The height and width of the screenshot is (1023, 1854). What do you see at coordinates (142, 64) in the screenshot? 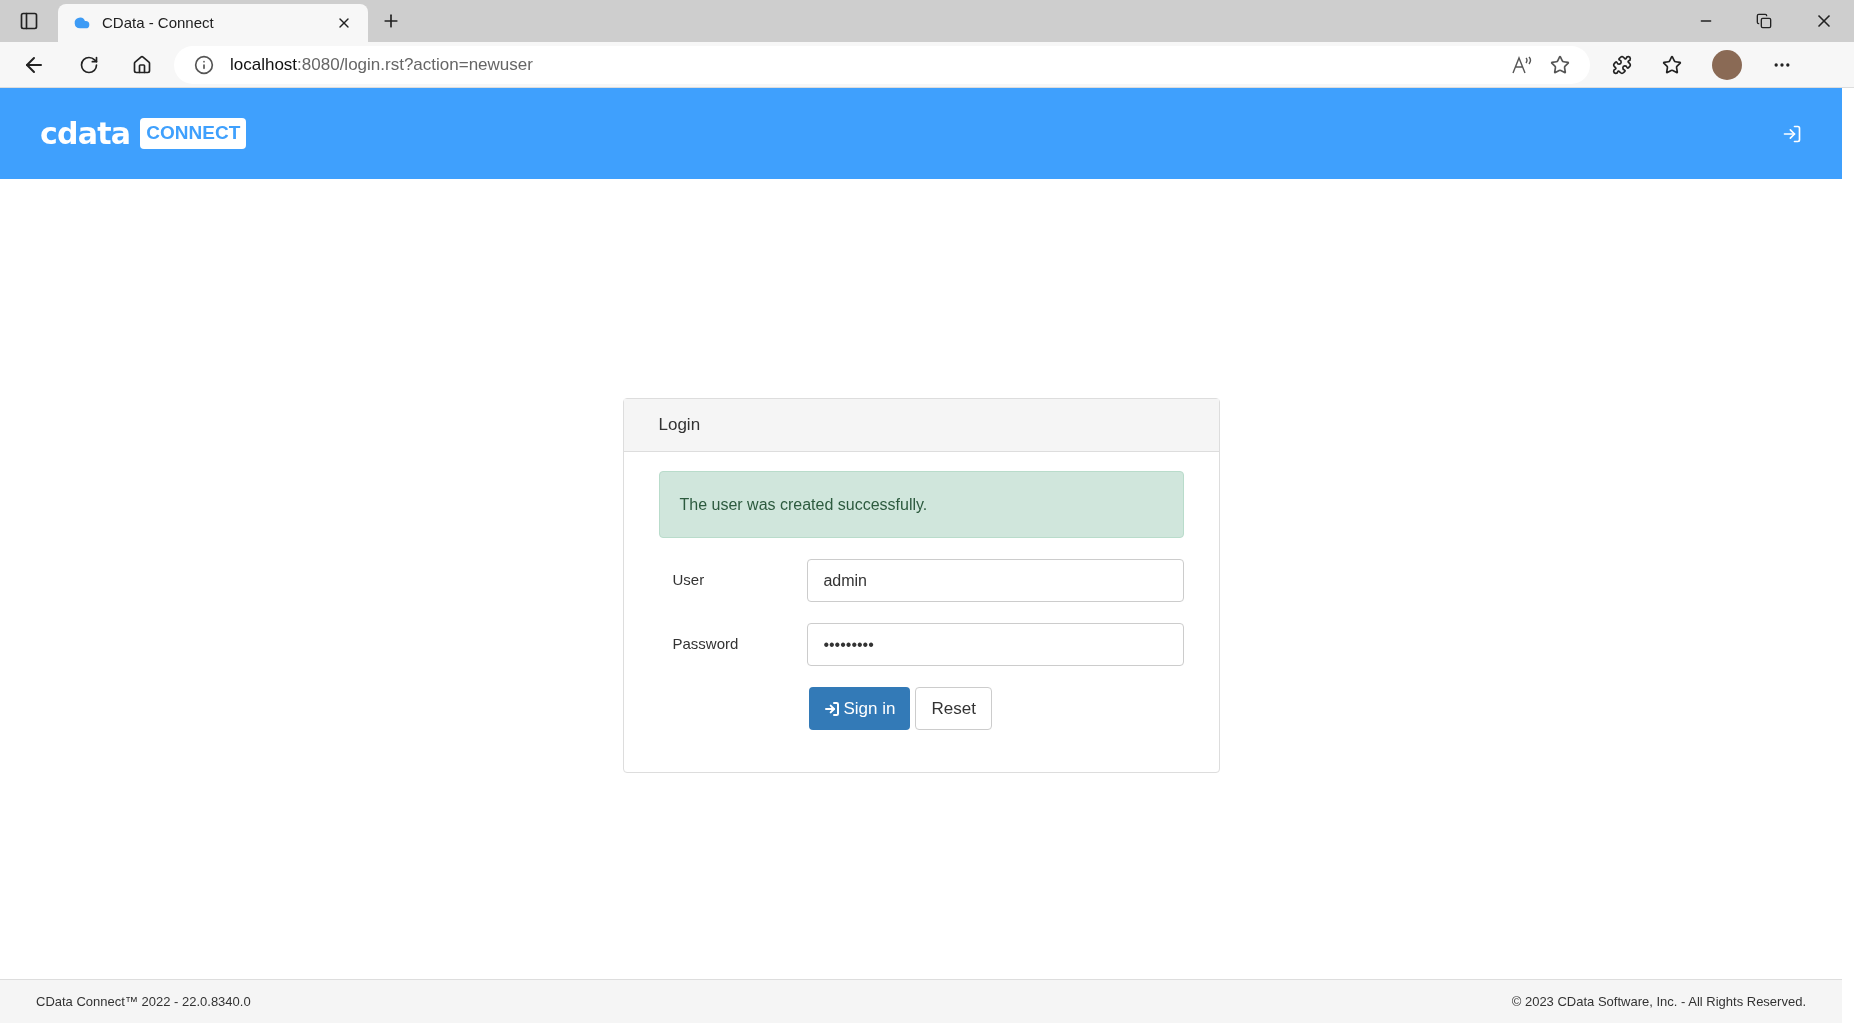
I see `home-icon` at bounding box center [142, 64].